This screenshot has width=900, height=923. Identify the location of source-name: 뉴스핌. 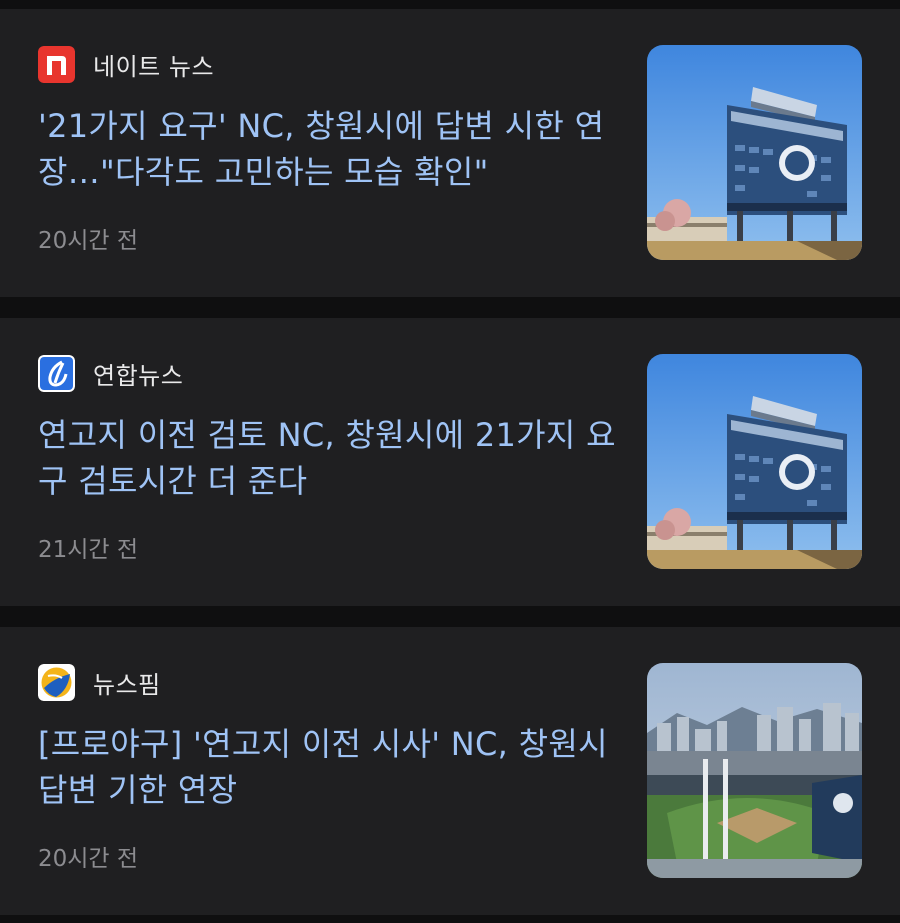
(127, 684).